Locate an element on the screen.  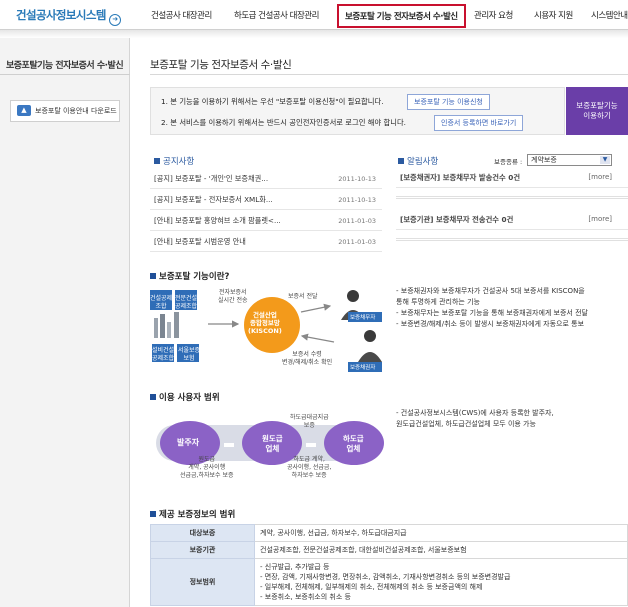
portal-apply-button: 보증포탈 기능 이용신청 is located at coordinates (448, 102).